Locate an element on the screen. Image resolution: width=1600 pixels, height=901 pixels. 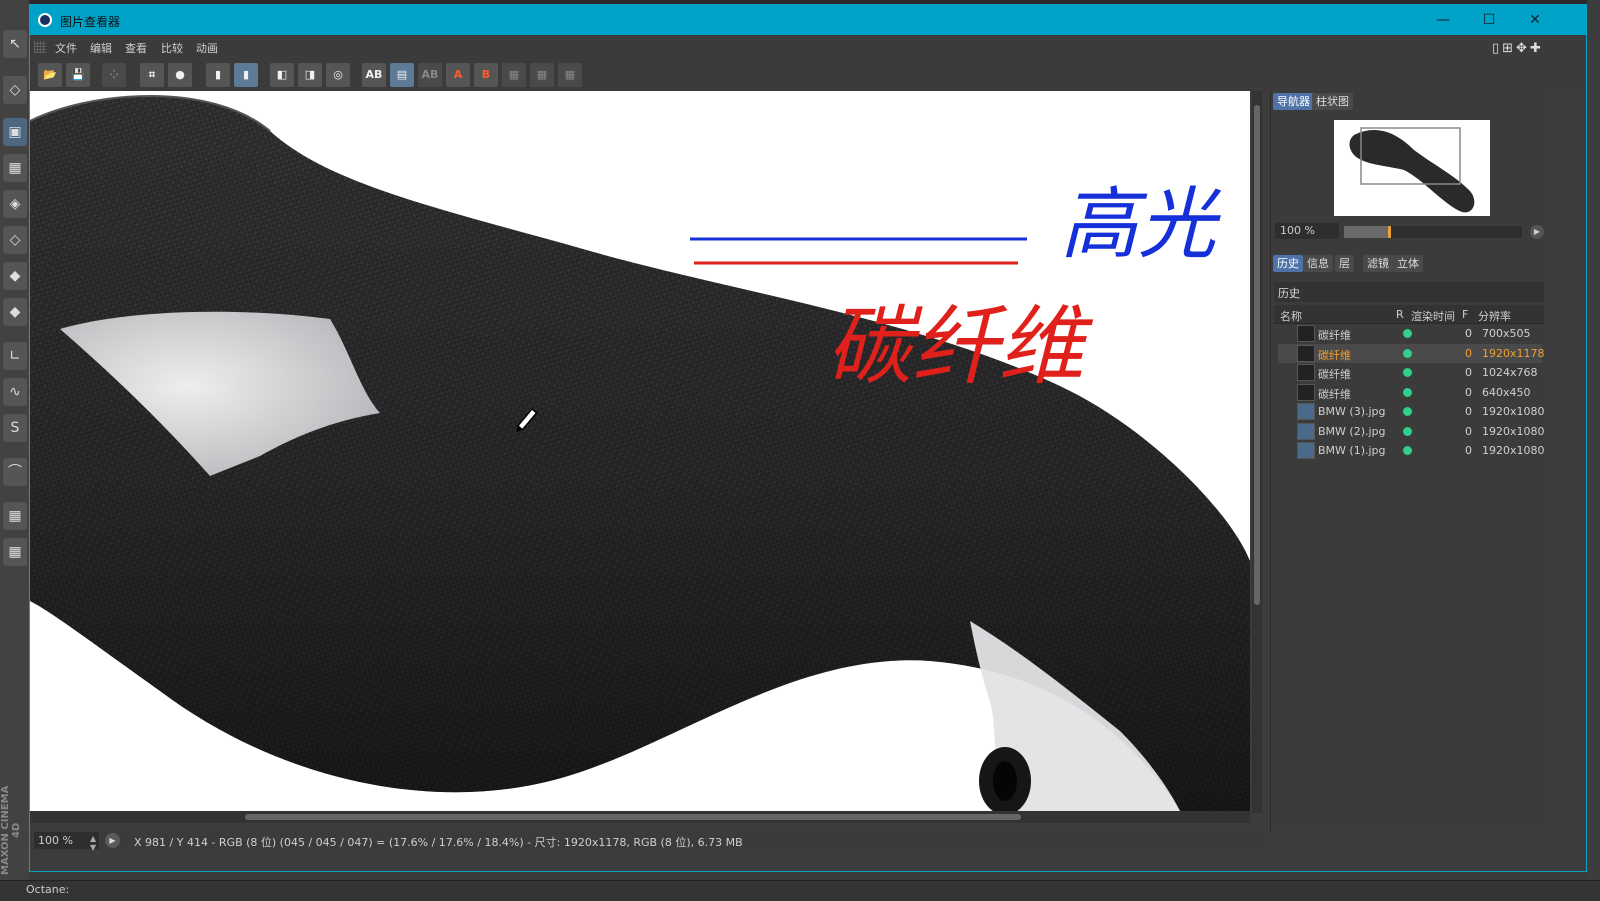
save-file-icon: 💾 is located at coordinates (78, 75).